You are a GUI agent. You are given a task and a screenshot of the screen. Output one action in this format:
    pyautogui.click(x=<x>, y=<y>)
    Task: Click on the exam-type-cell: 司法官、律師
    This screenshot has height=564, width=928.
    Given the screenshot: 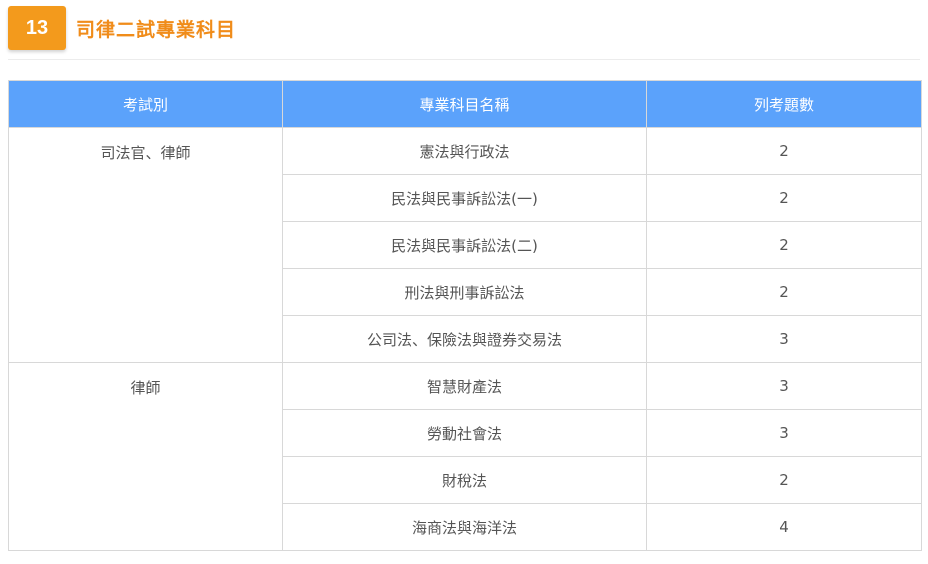 What is the action you would take?
    pyautogui.click(x=145, y=245)
    